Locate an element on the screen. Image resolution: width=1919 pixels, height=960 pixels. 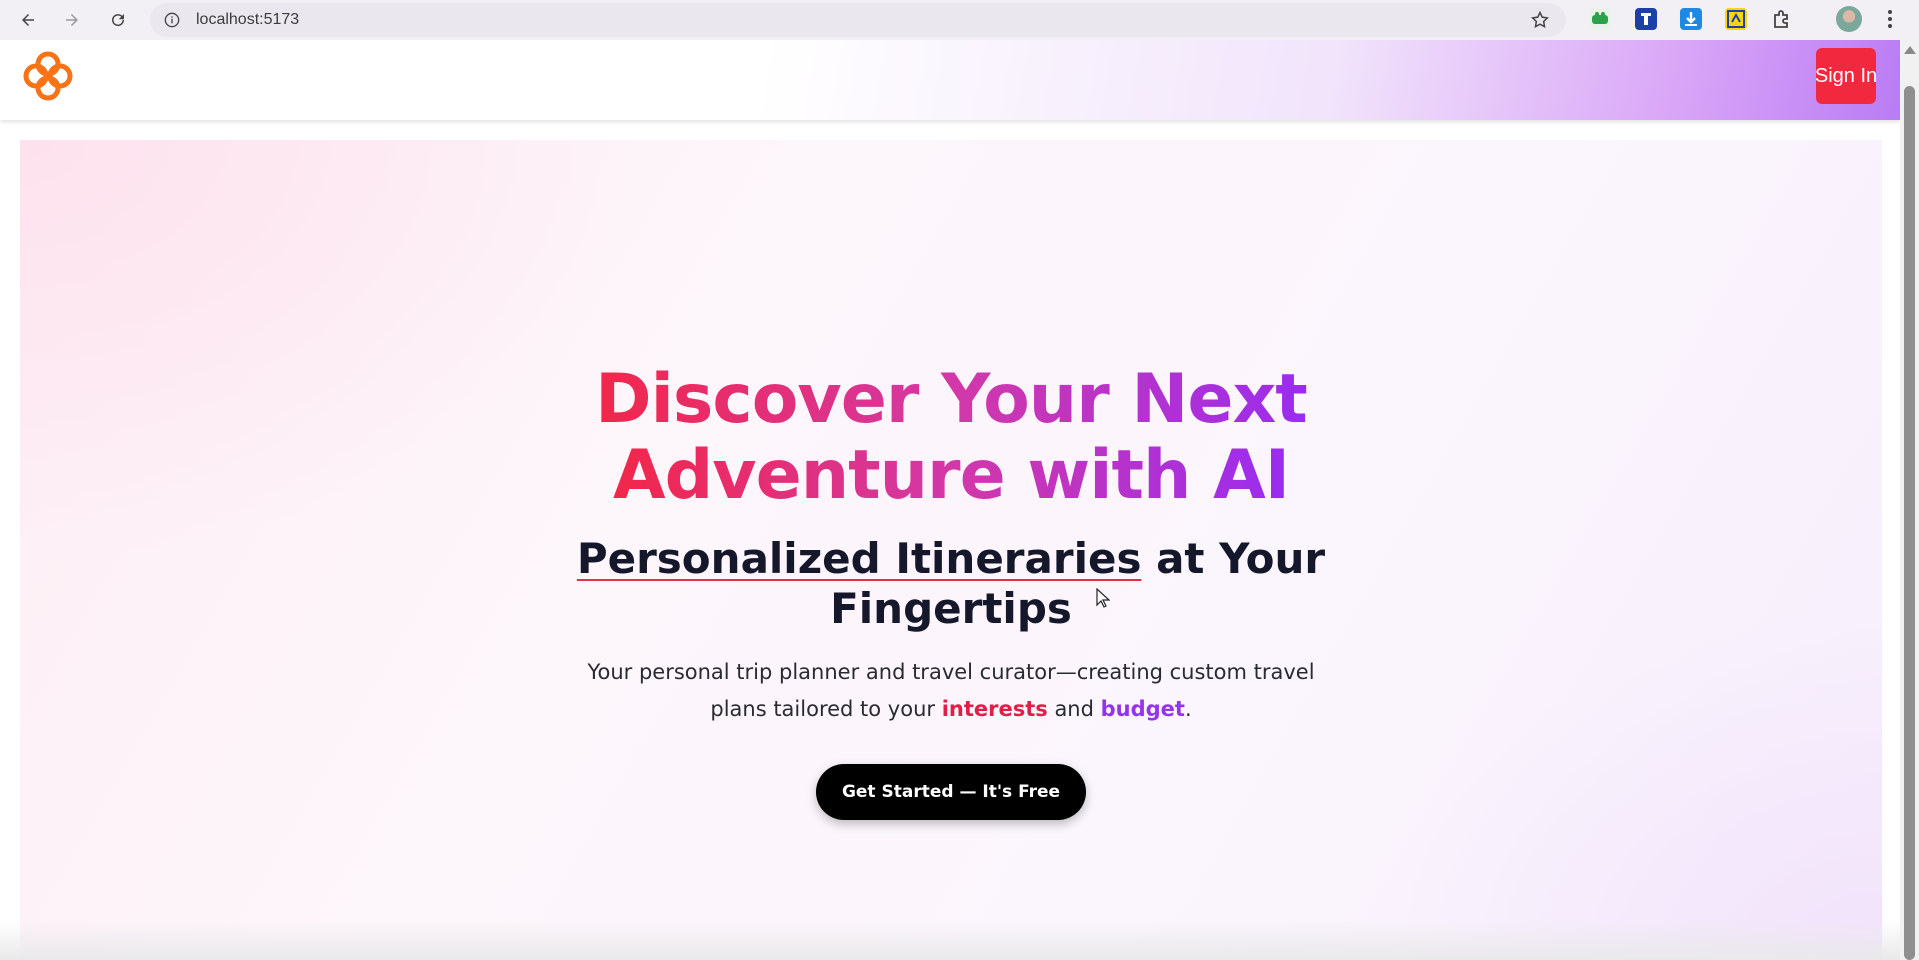
scroll-up-arrow-icon is located at coordinates (1910, 50).